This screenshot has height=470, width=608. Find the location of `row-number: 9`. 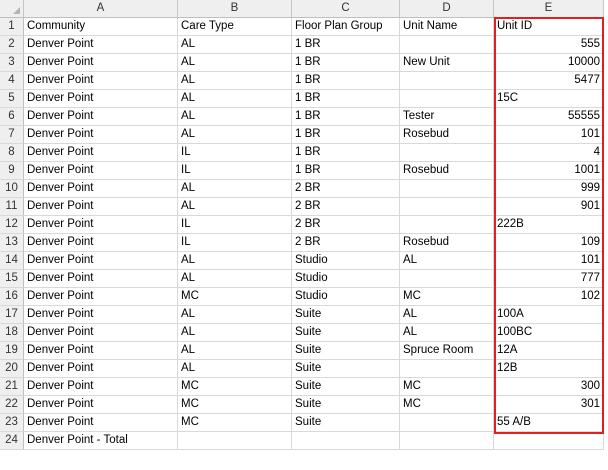

row-number: 9 is located at coordinates (12, 171).